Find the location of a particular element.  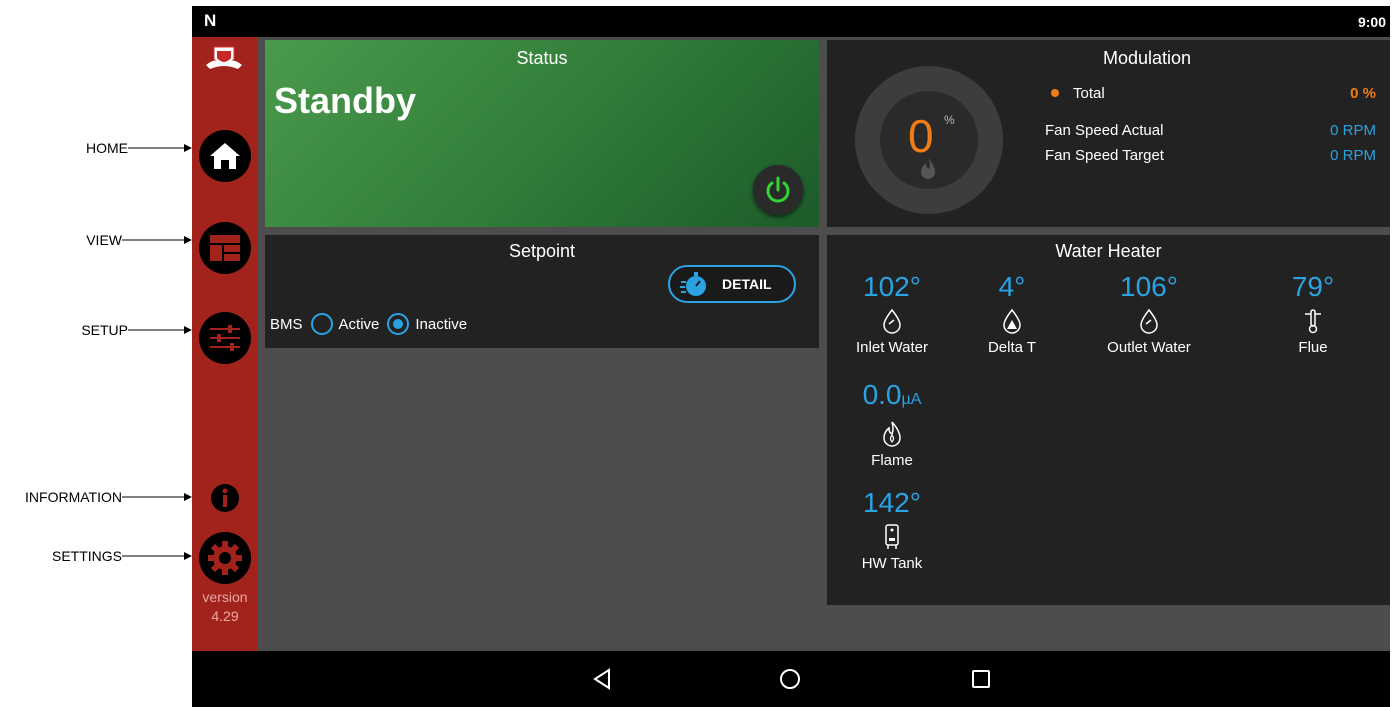

bms-active-label: Active is located at coordinates (359, 324).